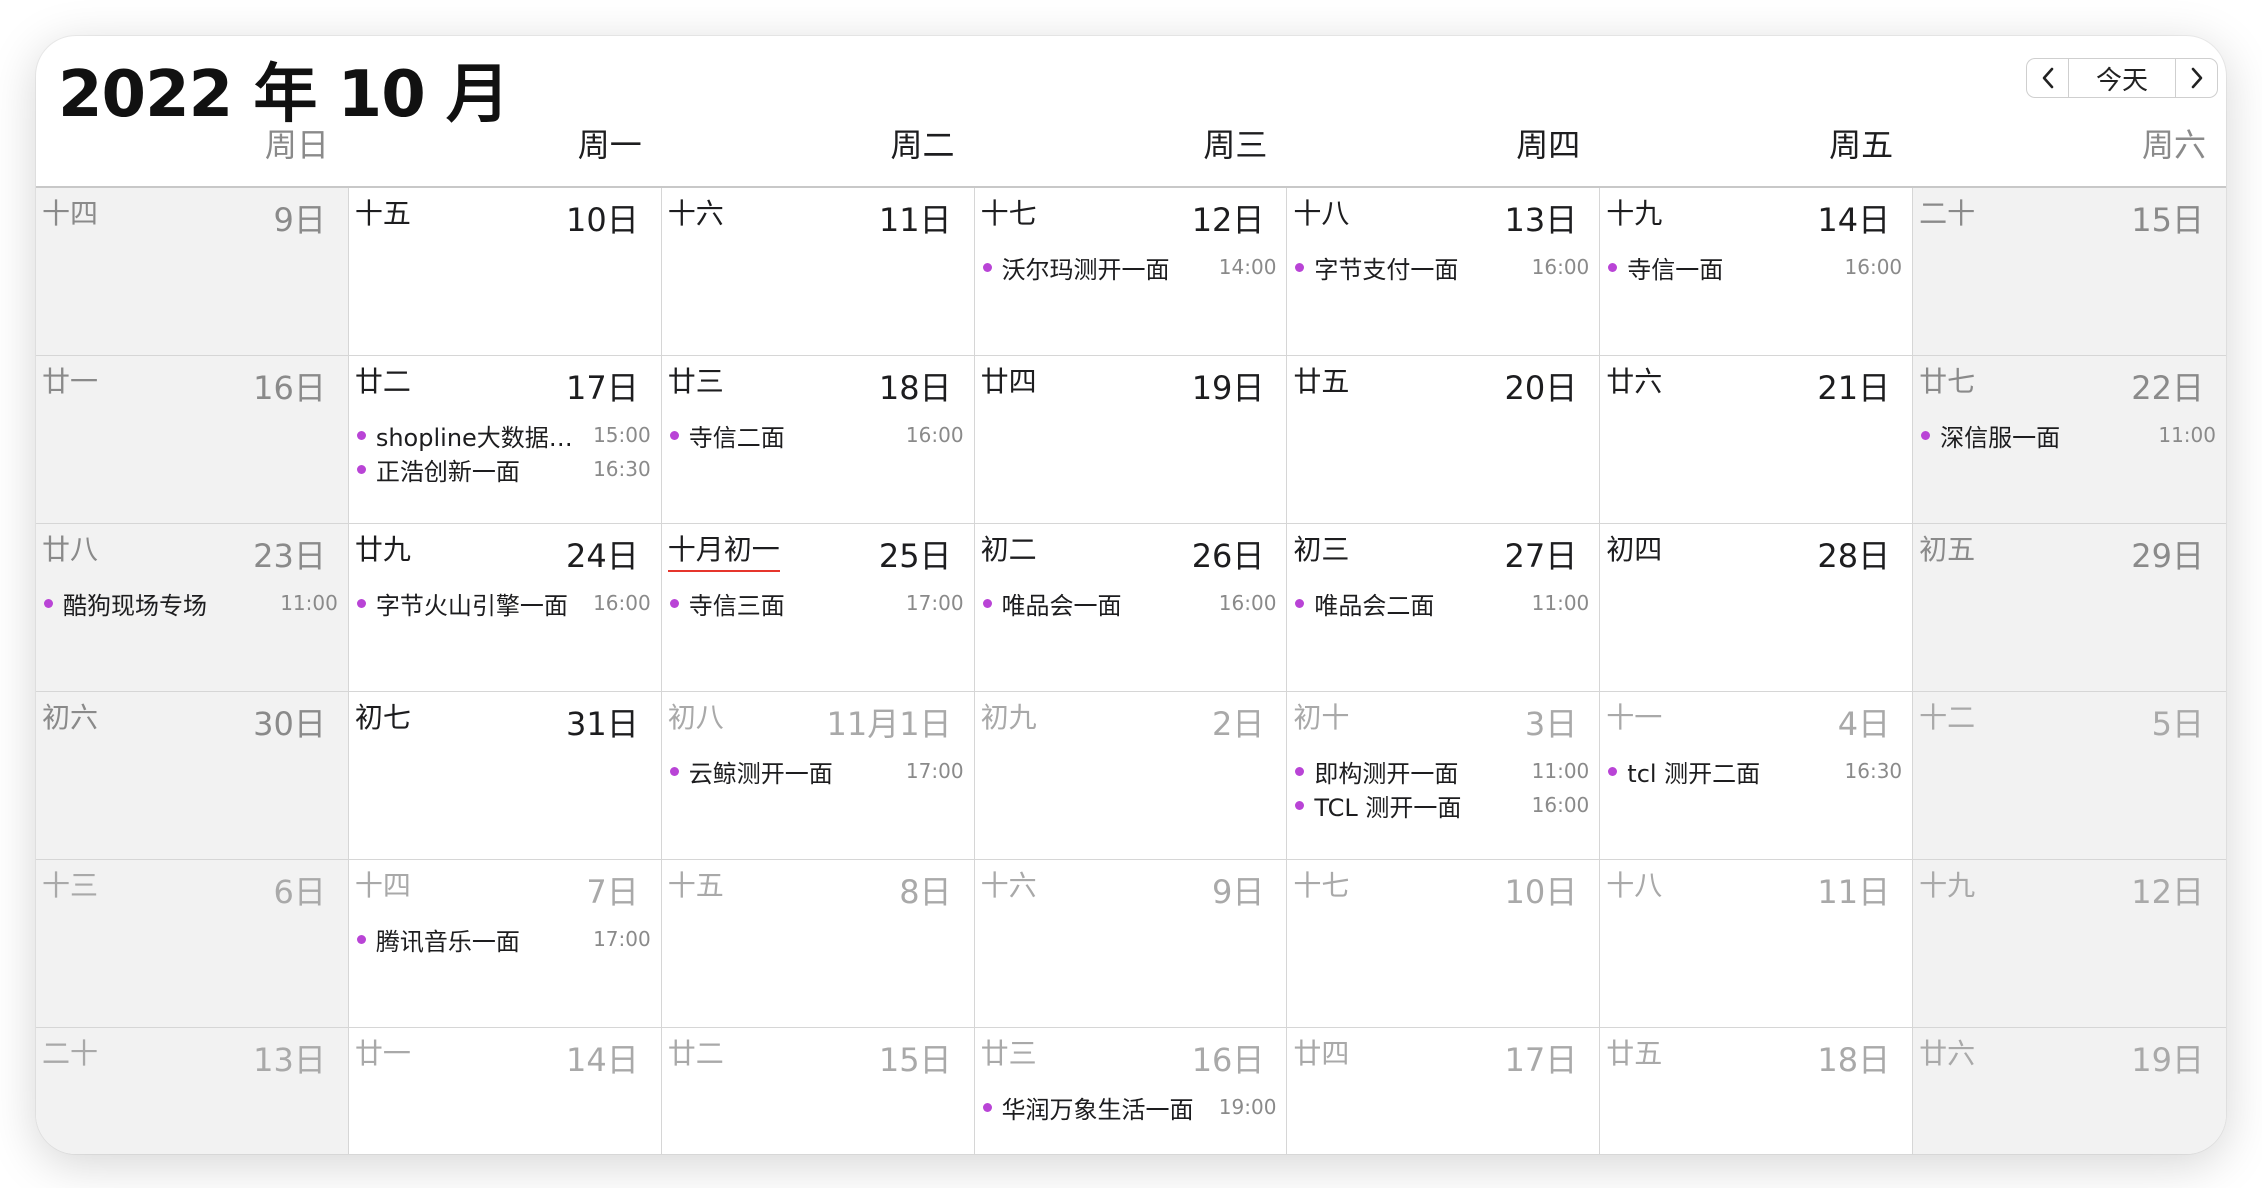 This screenshot has width=2262, height=1188. Describe the element at coordinates (2197, 78) in the screenshot. I see `next-month-button` at that location.